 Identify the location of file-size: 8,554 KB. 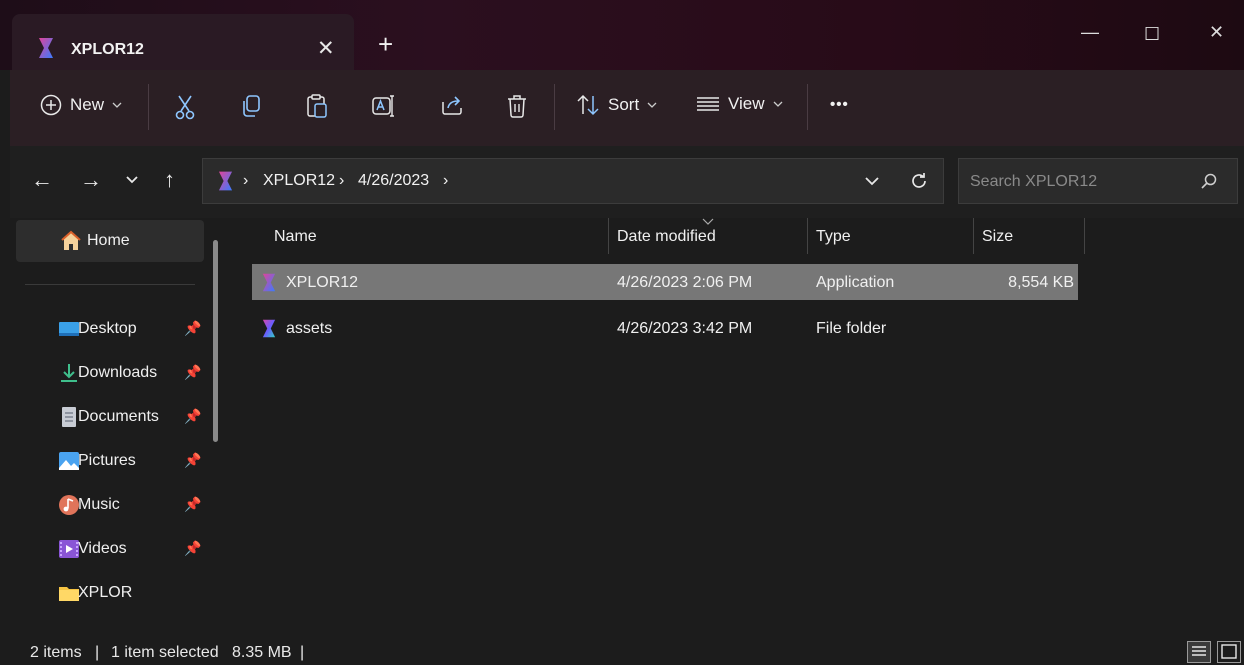
(1041, 282).